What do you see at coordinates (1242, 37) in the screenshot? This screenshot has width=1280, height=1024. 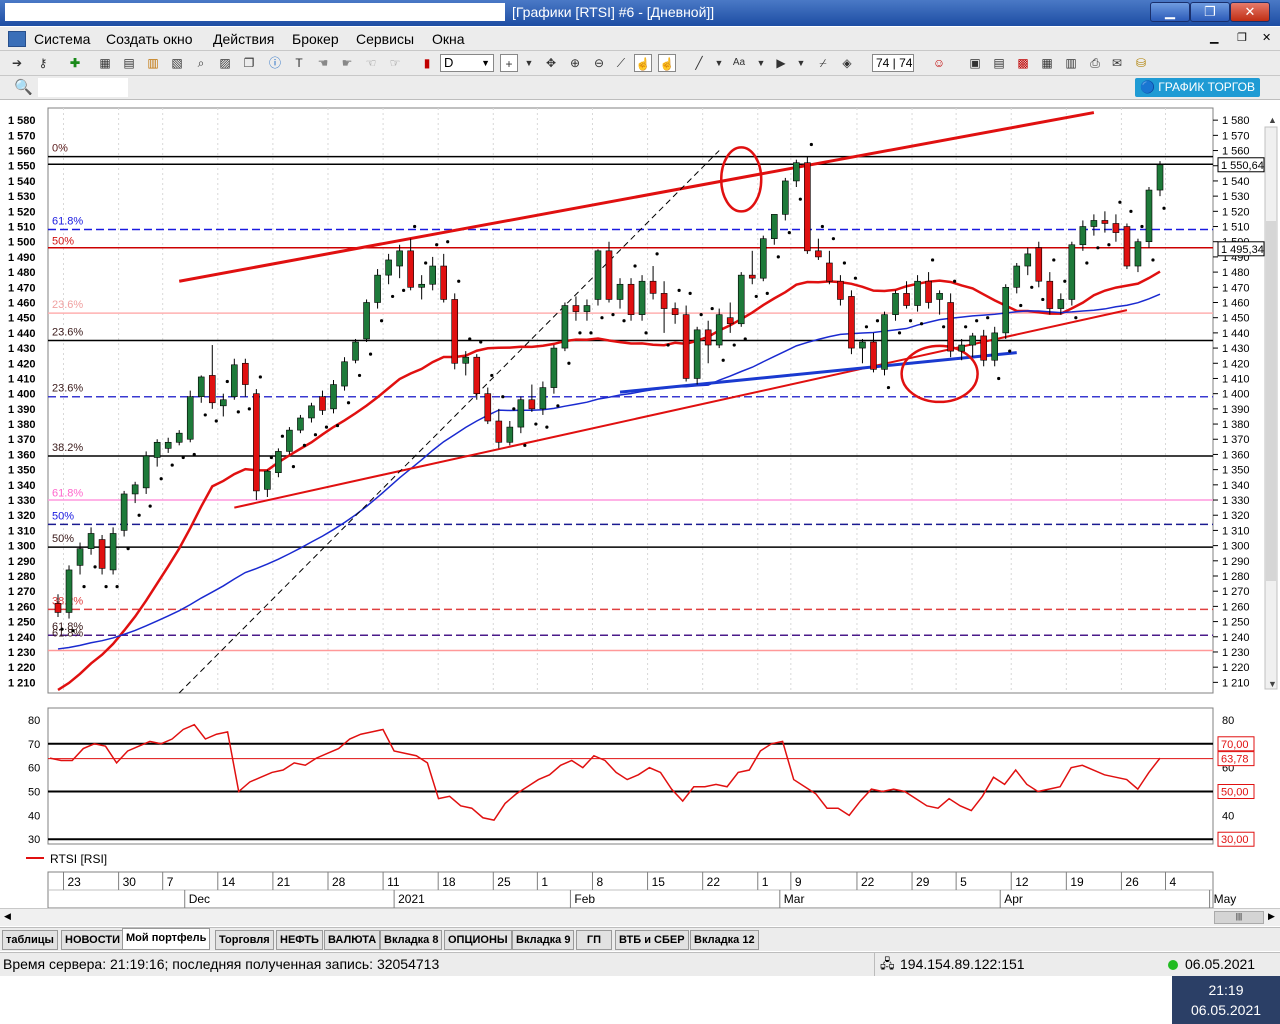 I see `mdi-restore-button: ❐` at bounding box center [1242, 37].